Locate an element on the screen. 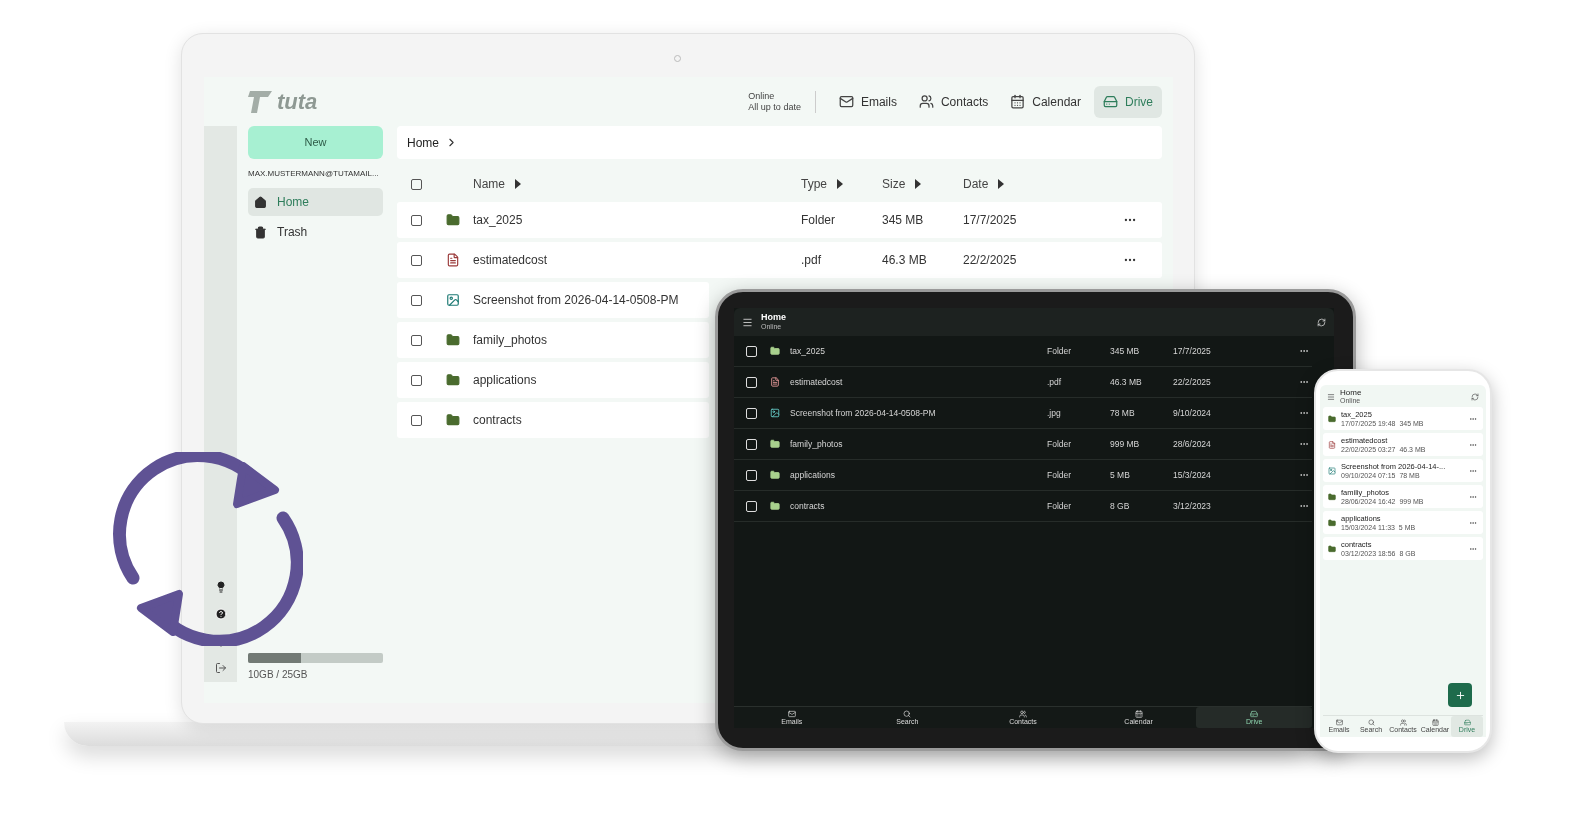 Image resolution: width=1594 pixels, height=824 pixels. file-date: 3/12/2023 is located at coordinates (1192, 505).